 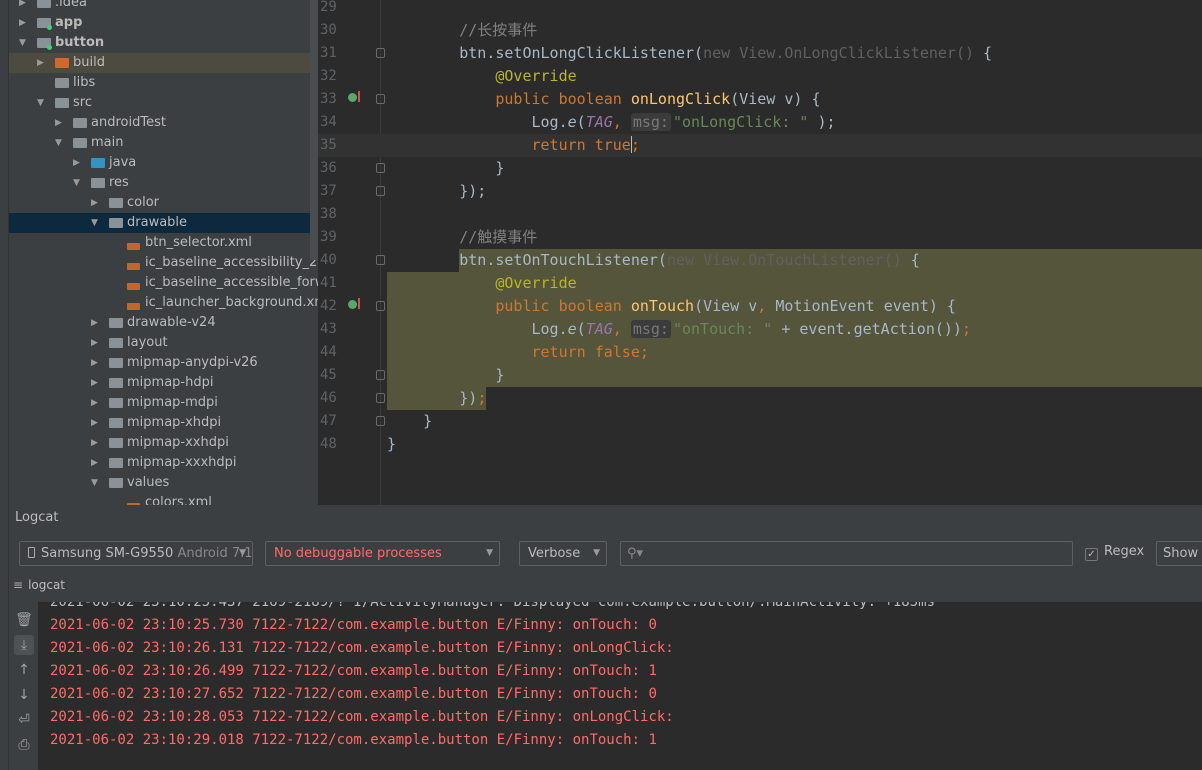 I want to click on logcat-search-input: ⚲▾, so click(x=846, y=553).